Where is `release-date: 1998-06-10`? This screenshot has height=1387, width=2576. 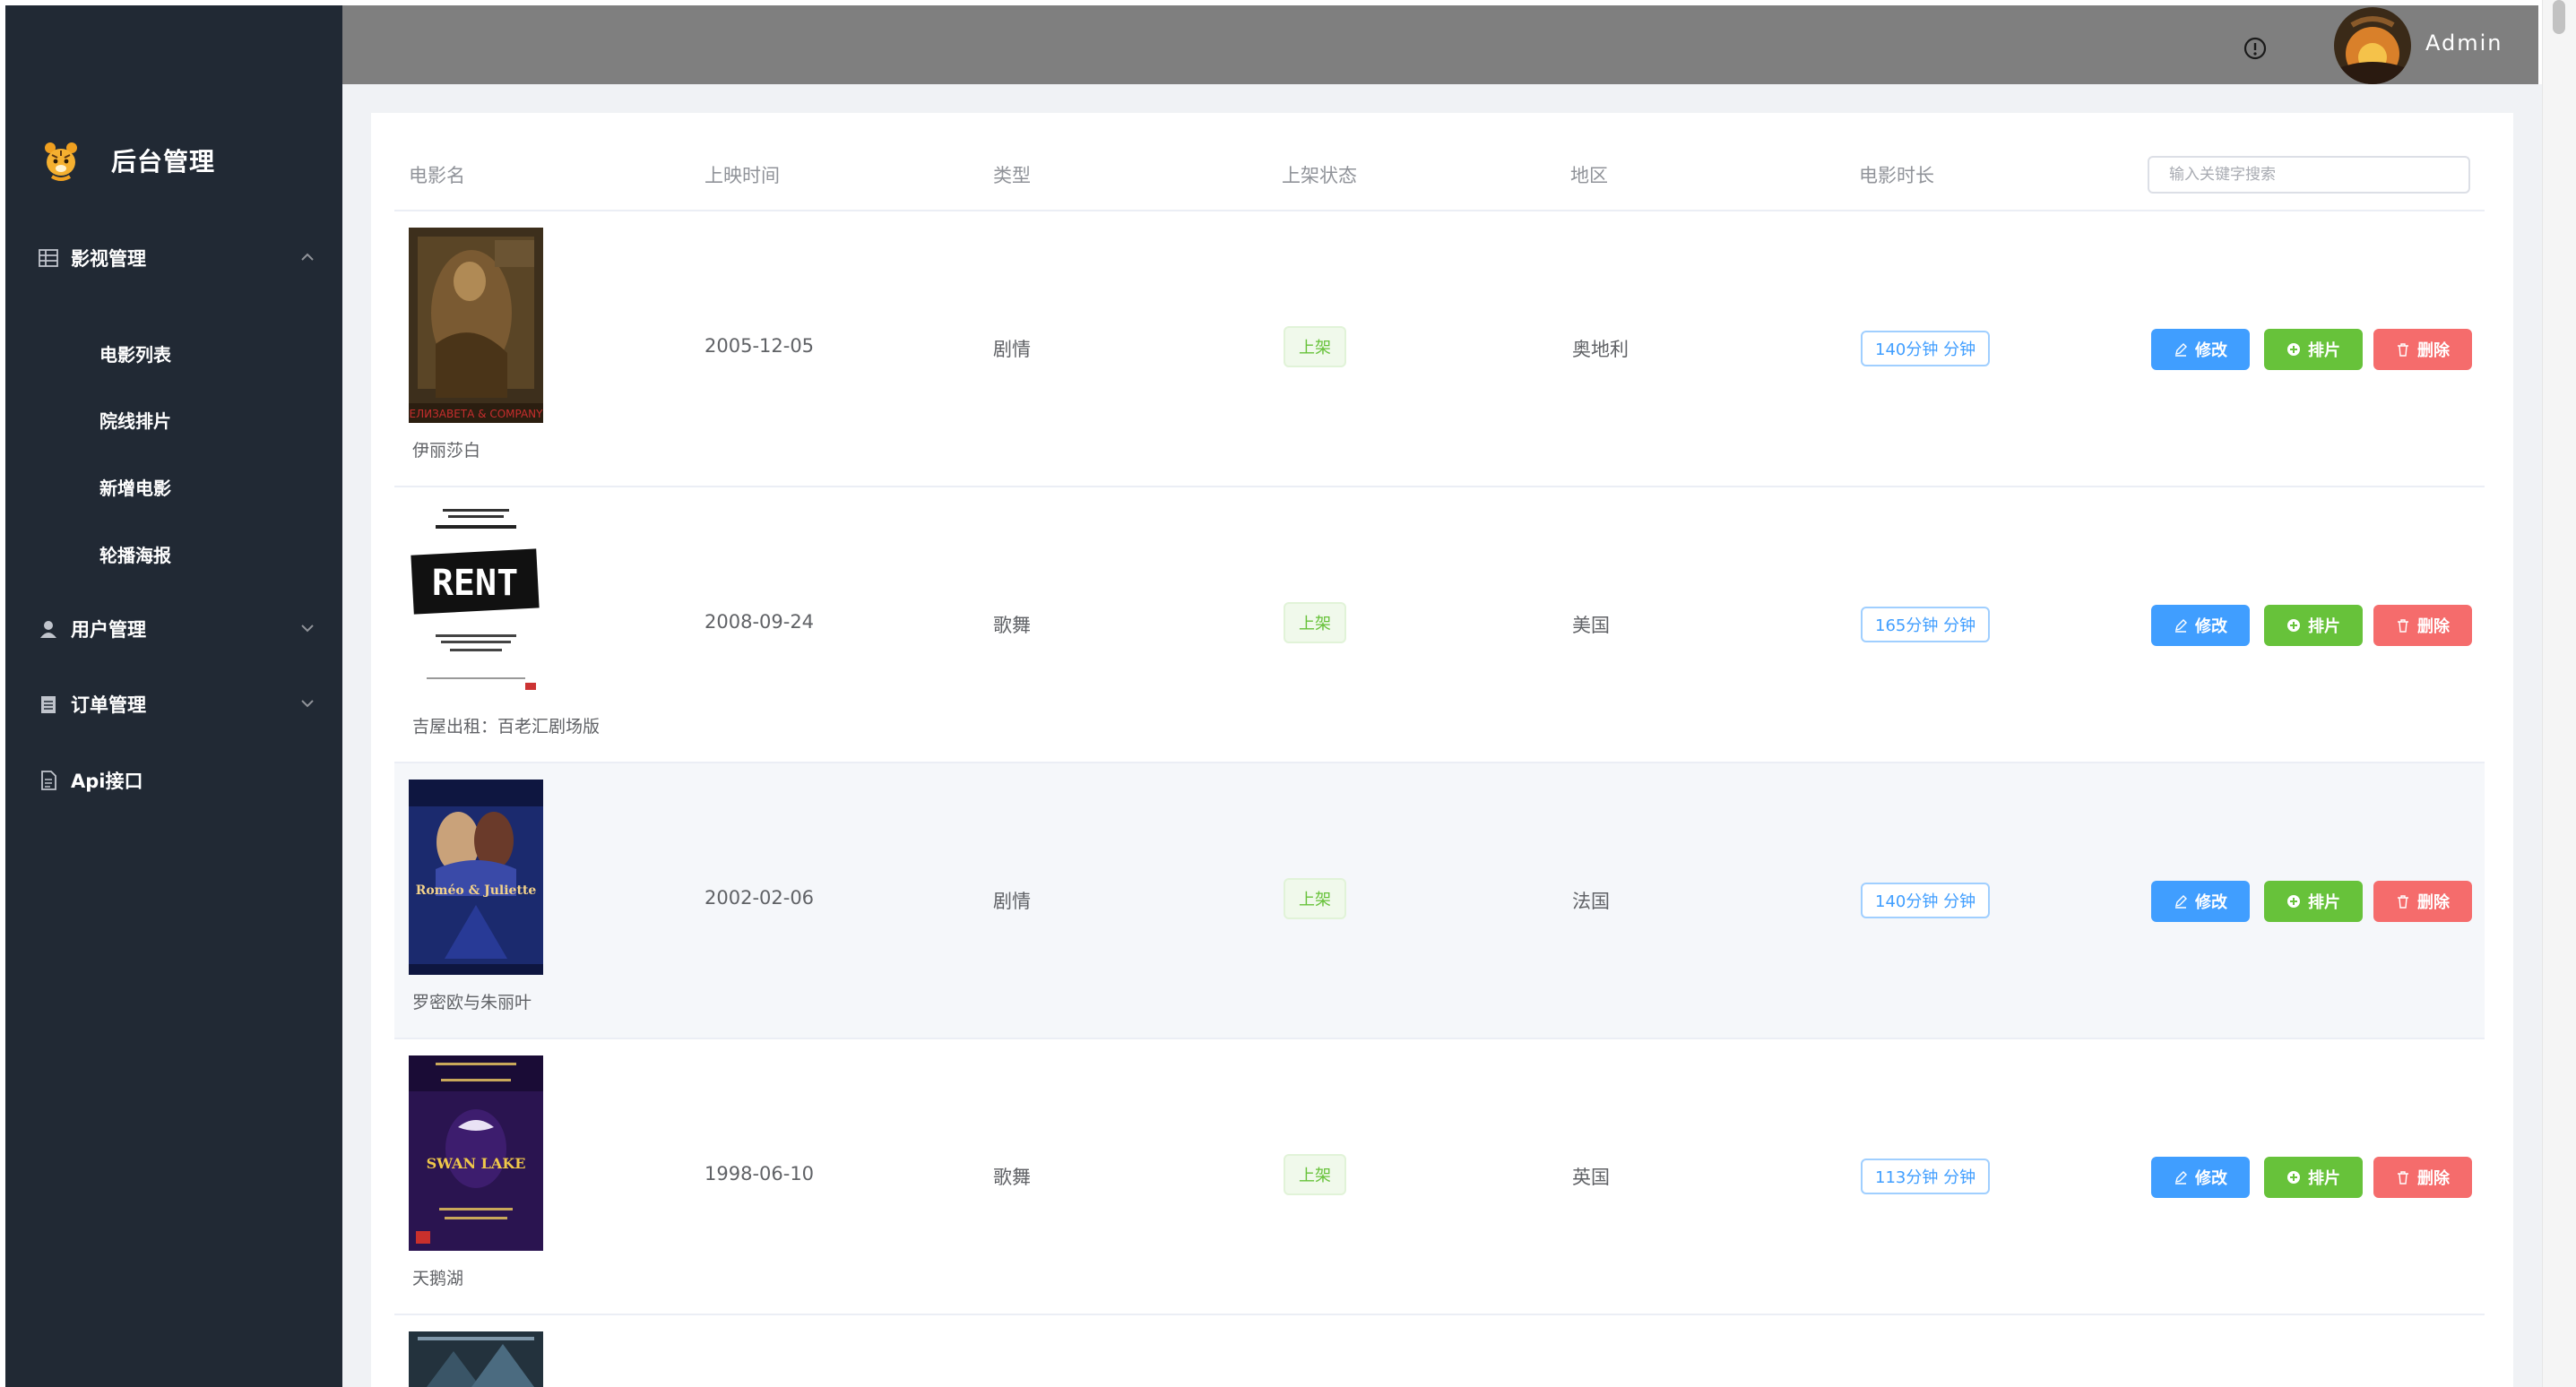 release-date: 1998-06-10 is located at coordinates (760, 1174).